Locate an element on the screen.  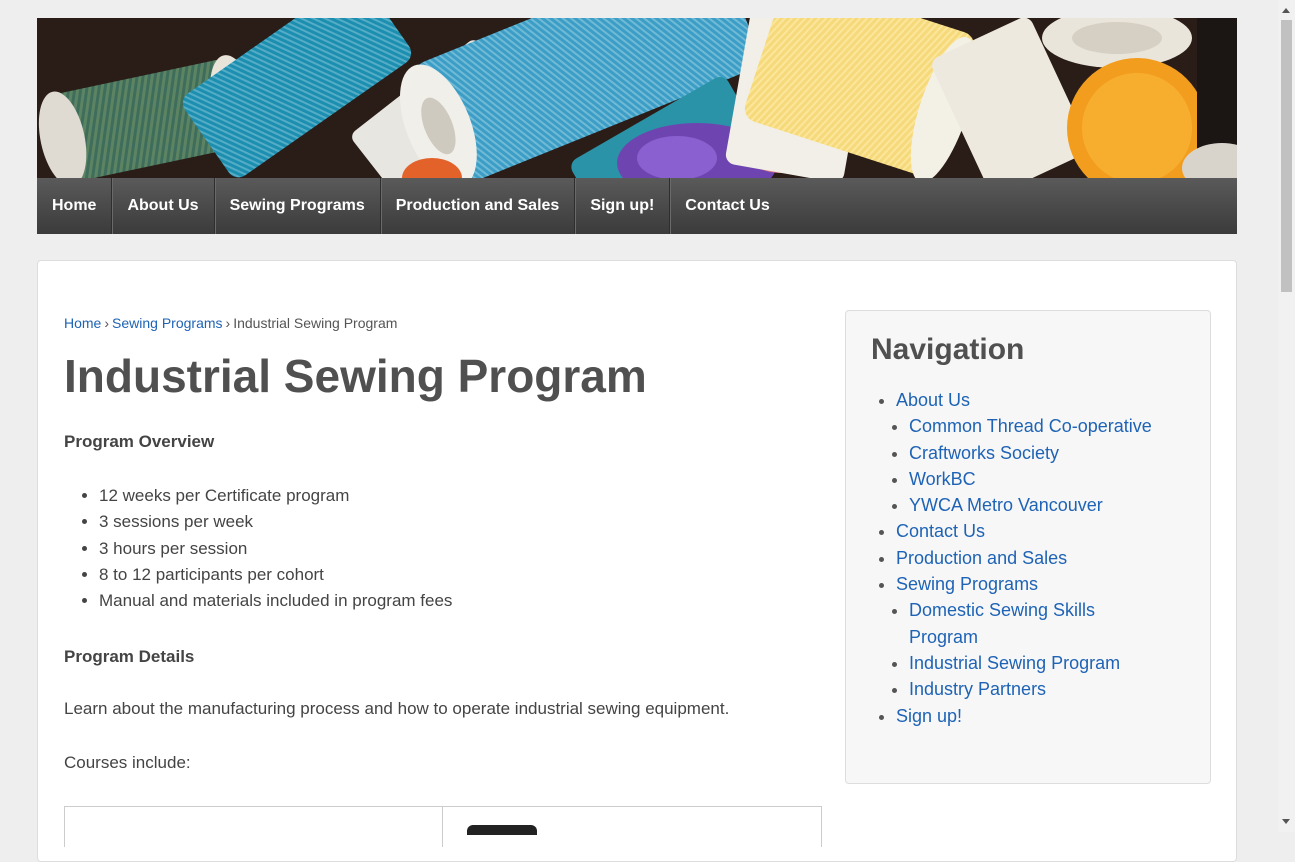
sidebar-link-common-thread: Common Thread Co-operative is located at coordinates (1030, 426).